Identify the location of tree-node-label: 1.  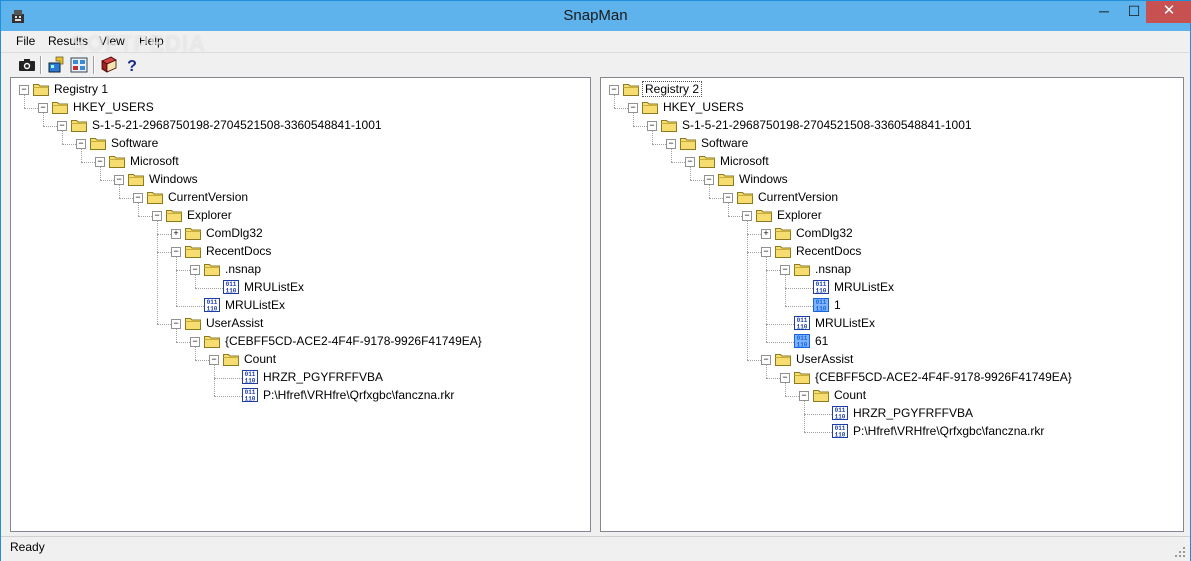
(837, 305).